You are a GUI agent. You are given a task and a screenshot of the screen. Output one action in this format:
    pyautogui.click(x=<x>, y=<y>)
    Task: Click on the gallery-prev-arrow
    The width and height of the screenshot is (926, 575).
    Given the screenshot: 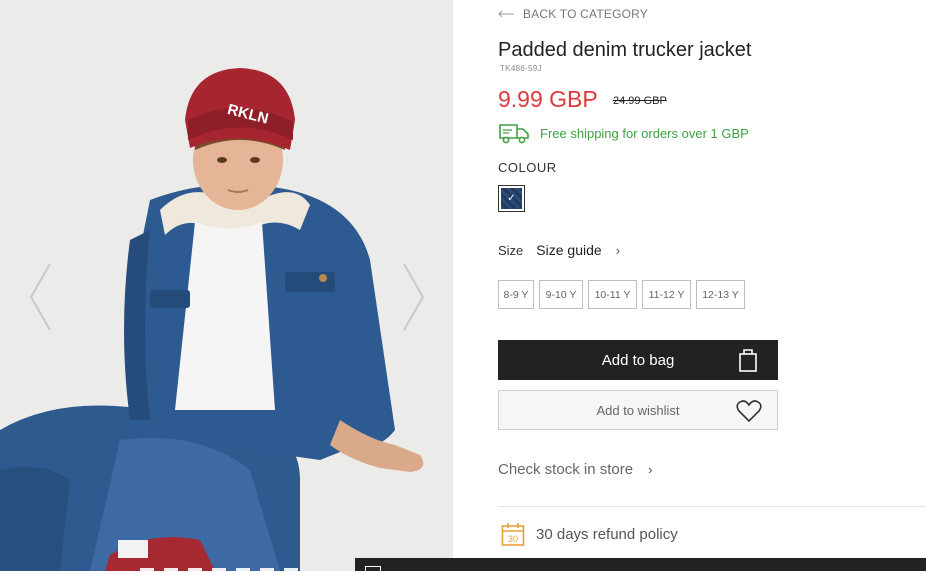 What is the action you would take?
    pyautogui.click(x=41, y=297)
    